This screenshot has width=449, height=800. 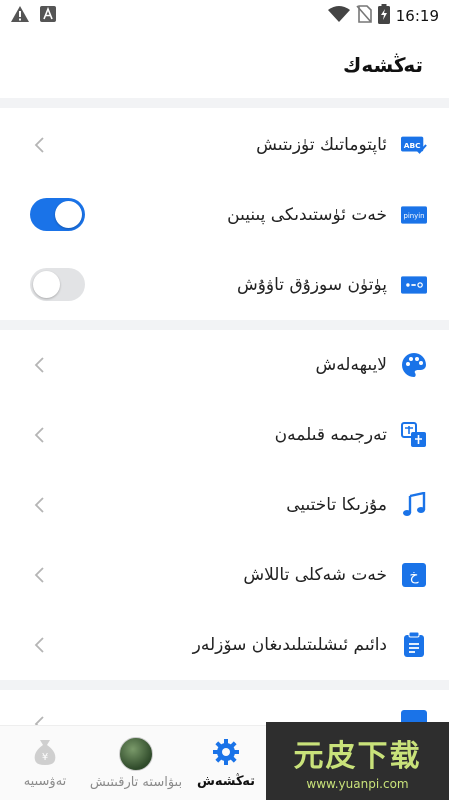 What do you see at coordinates (224, 707) in the screenshot?
I see `setting-partial-row` at bounding box center [224, 707].